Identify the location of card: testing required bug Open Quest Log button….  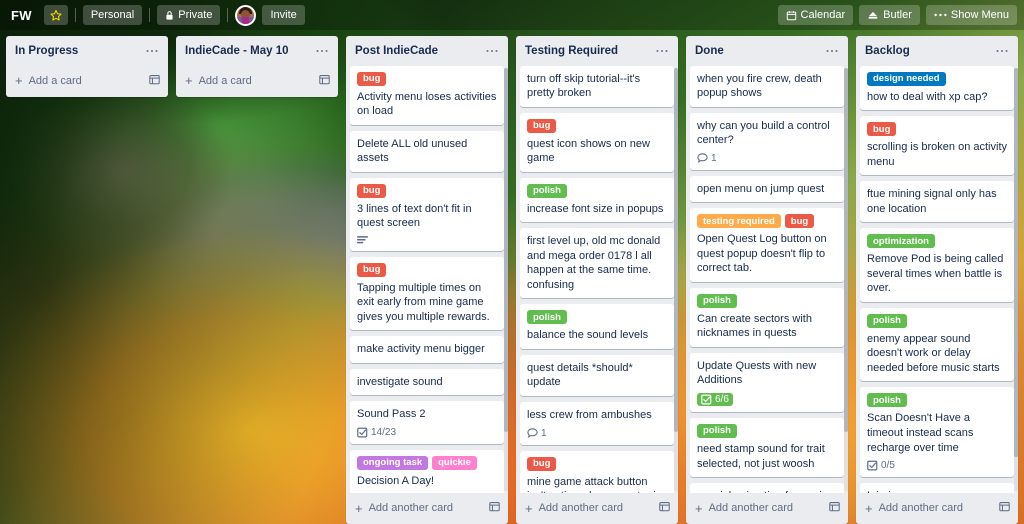
(767, 245).